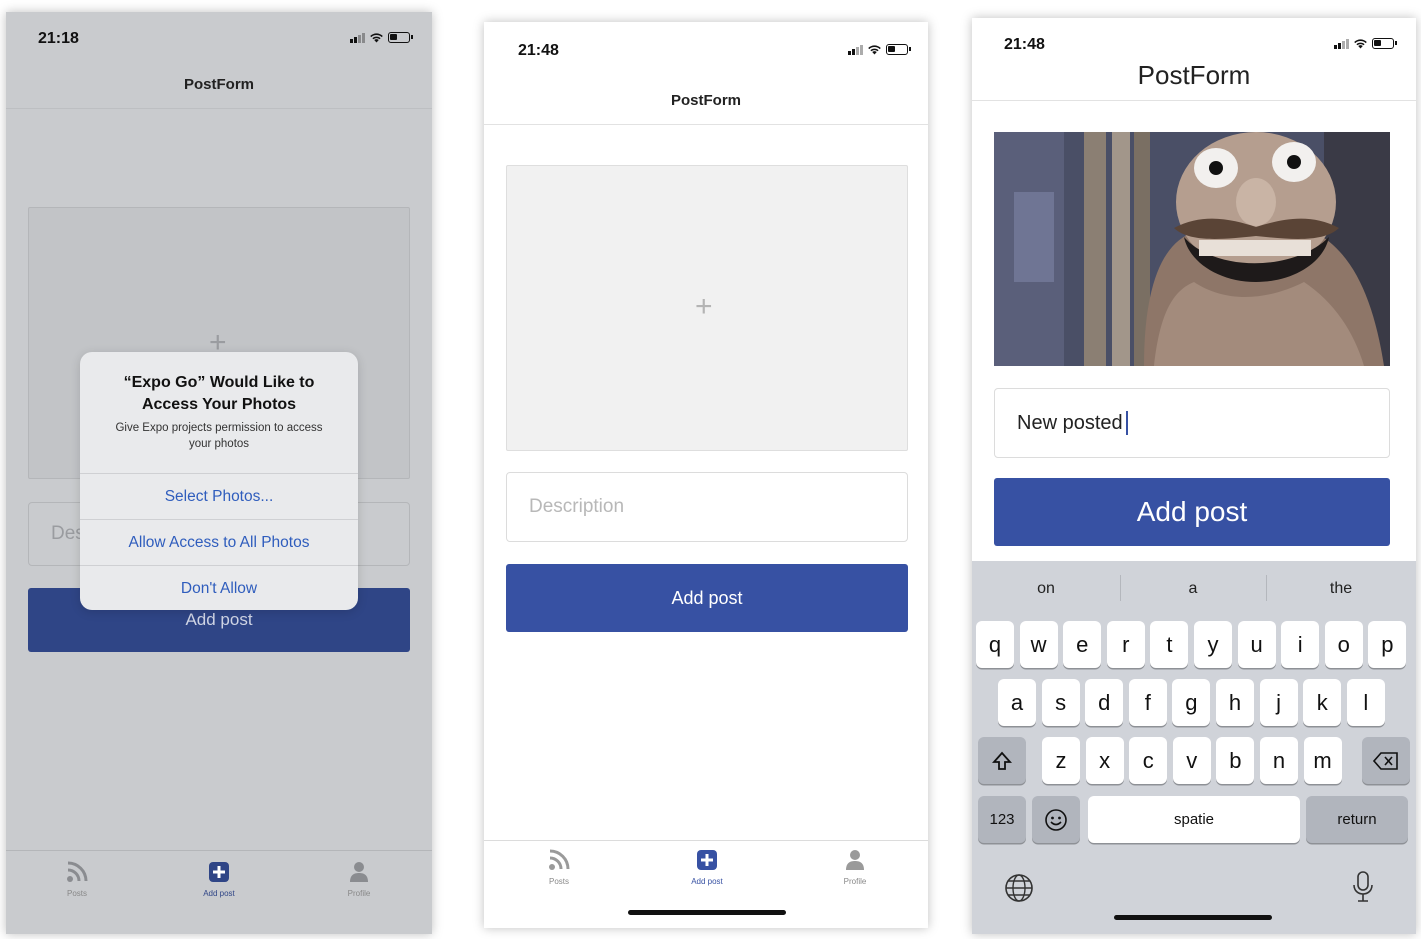 This screenshot has height=939, width=1421. Describe the element at coordinates (1126, 423) in the screenshot. I see `text-cursor` at that location.